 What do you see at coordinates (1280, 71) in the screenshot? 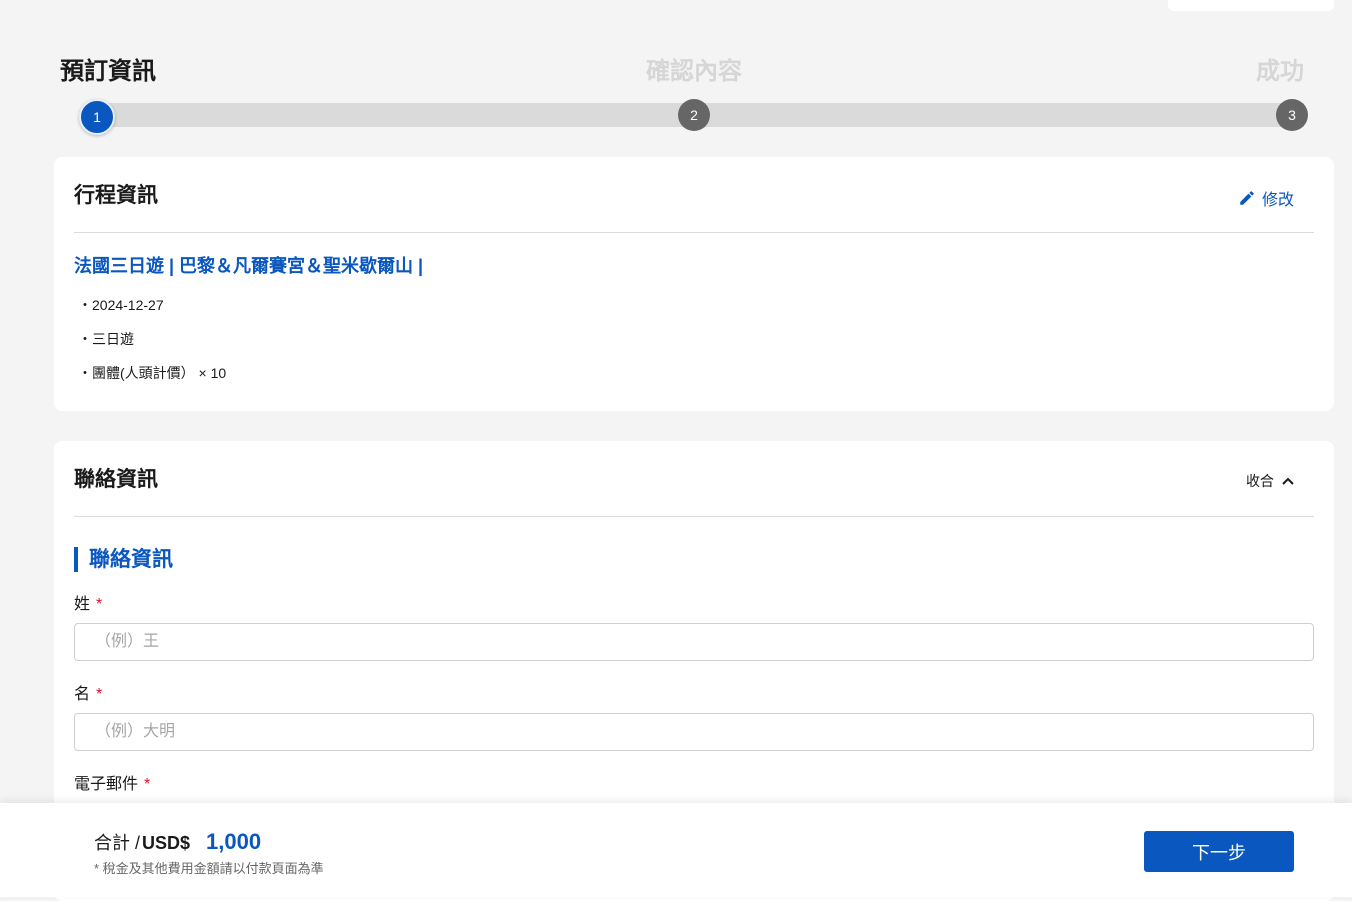
I see `step-label-success: 成功` at bounding box center [1280, 71].